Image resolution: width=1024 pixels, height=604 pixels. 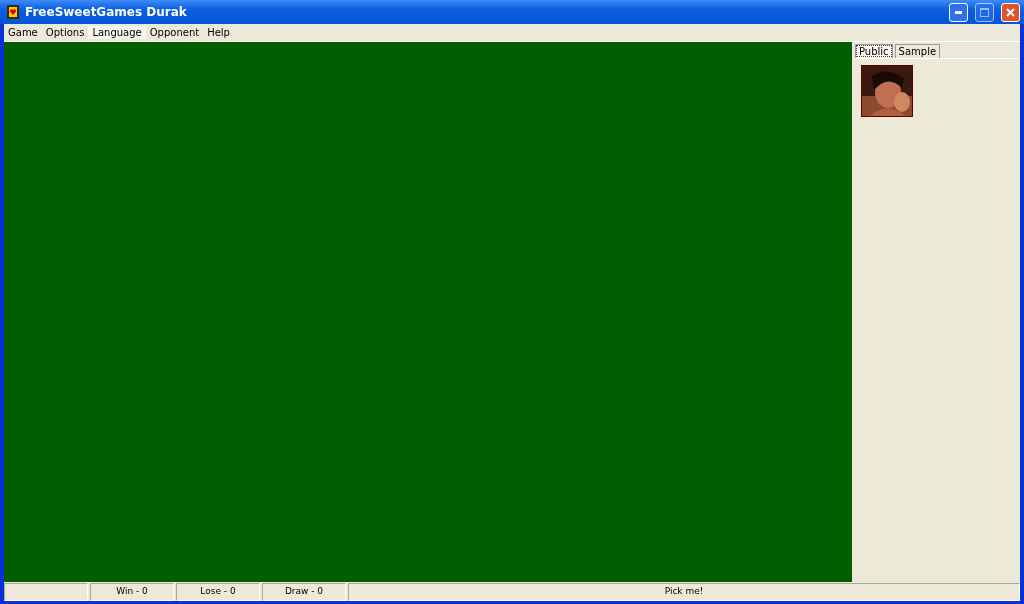 What do you see at coordinates (65, 32) in the screenshot?
I see `menu-item: Options` at bounding box center [65, 32].